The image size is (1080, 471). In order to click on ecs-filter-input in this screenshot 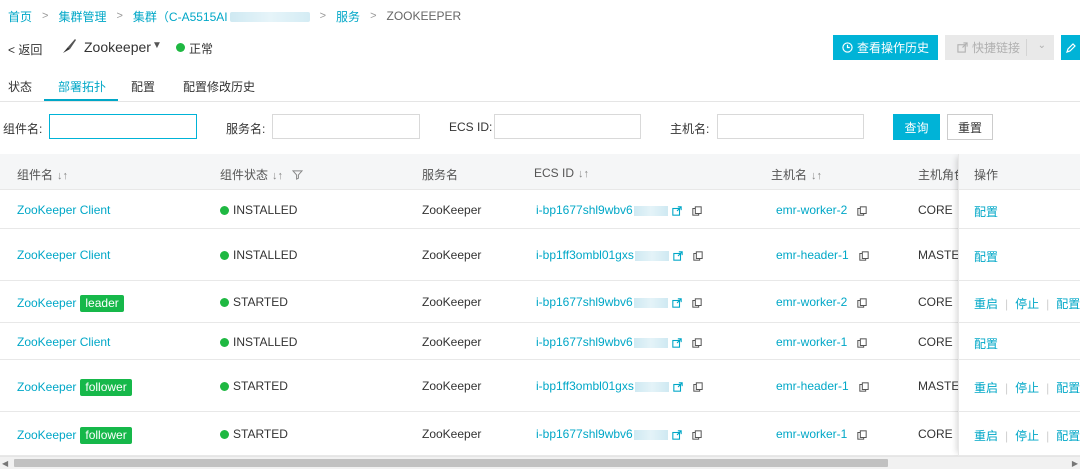, I will do `click(567, 126)`.